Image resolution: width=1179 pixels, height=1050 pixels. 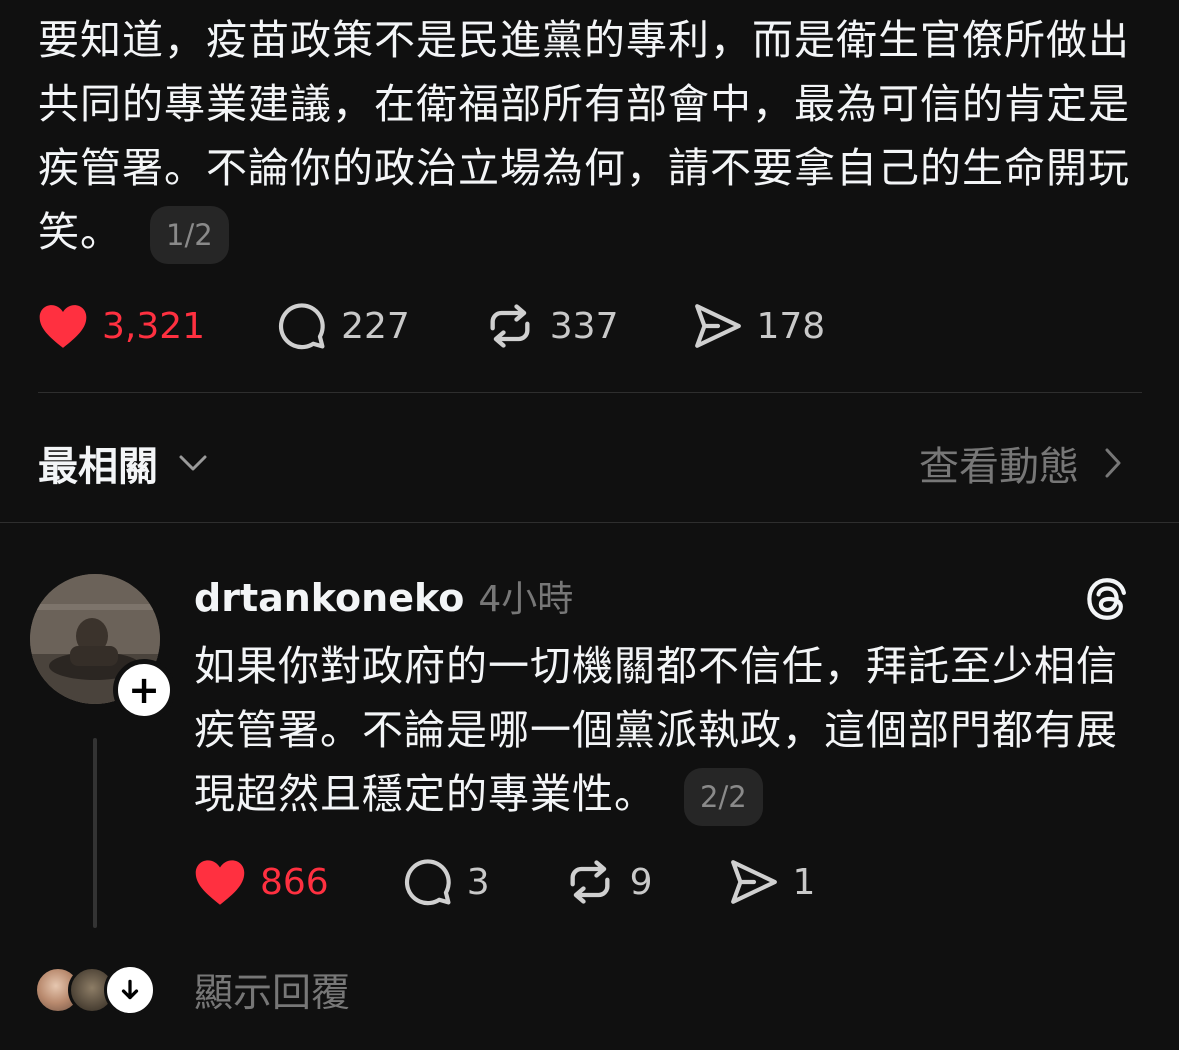 I want to click on share-button: 1, so click(x=772, y=882).